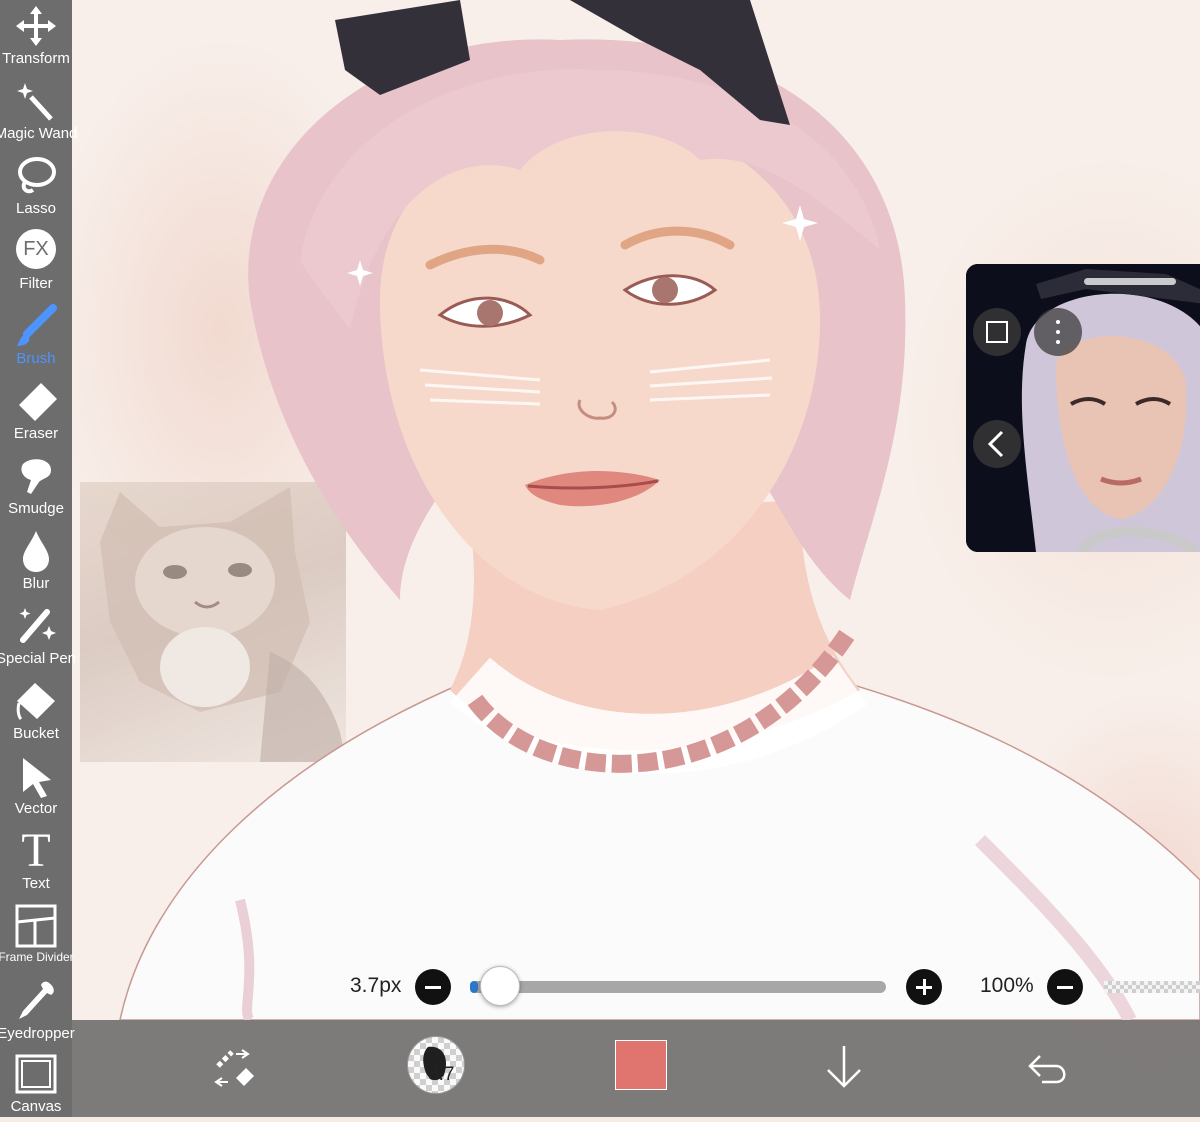 The image size is (1200, 1122). I want to click on tool-label: Transform, so click(36, 58).